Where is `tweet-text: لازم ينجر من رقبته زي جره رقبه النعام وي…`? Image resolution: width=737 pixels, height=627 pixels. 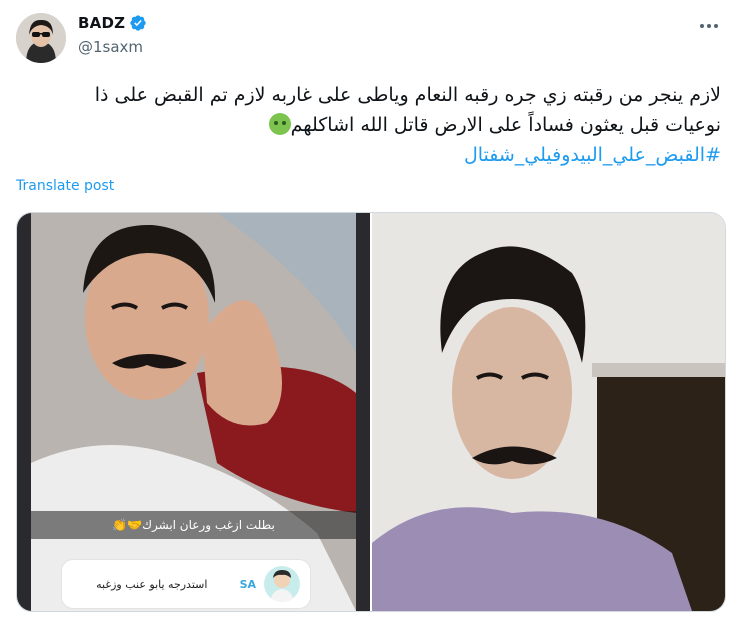
tweet-text: لازم ينجر من رقبته زي جره رقبه النعام وي… is located at coordinates (371, 125).